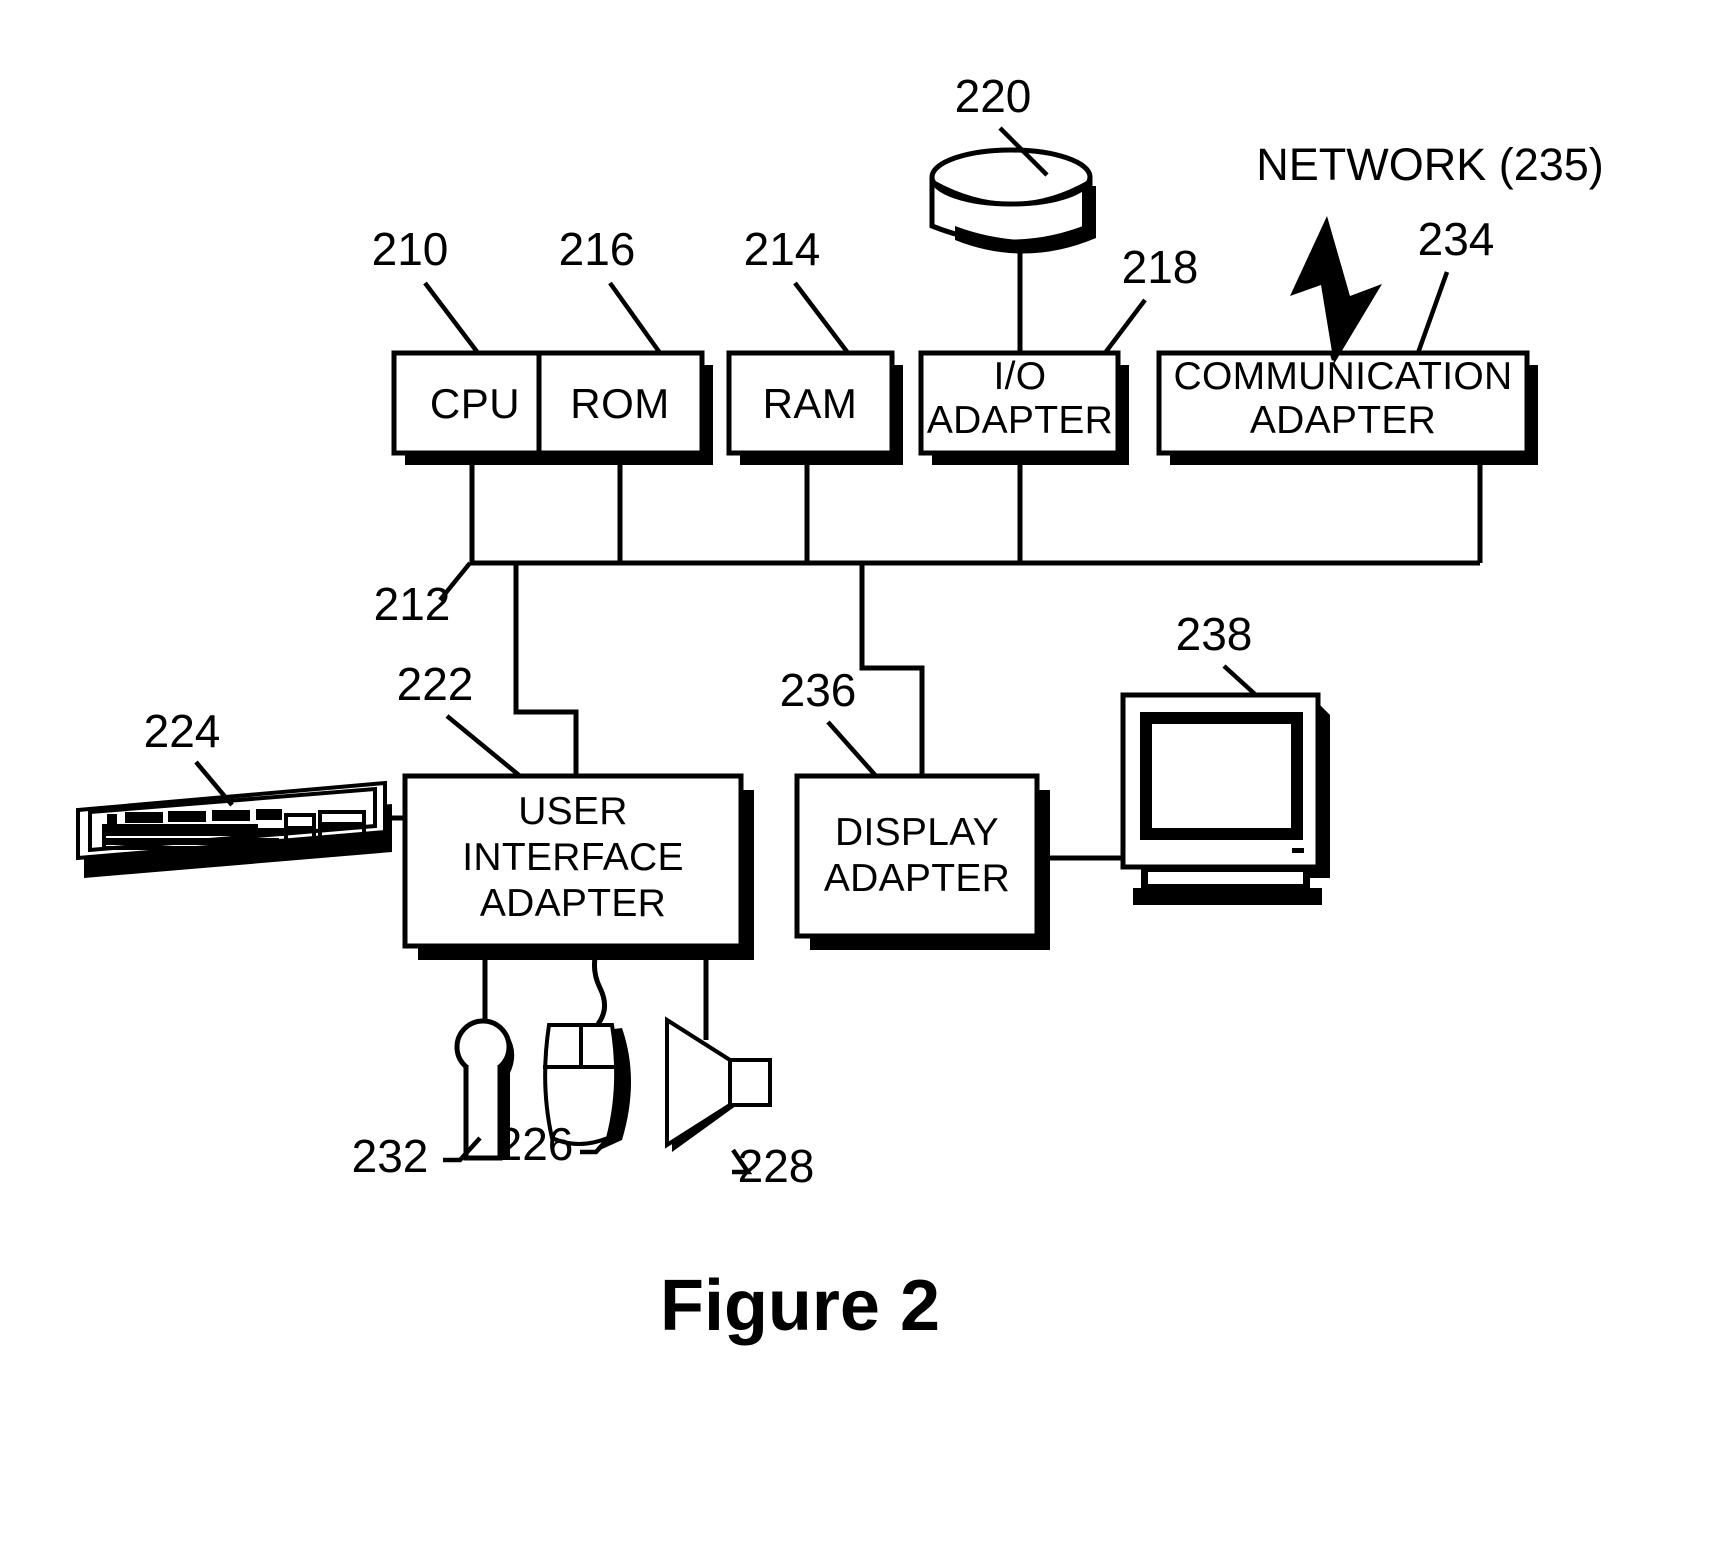 This screenshot has width=1731, height=1559. I want to click on ref-232-text: 232, so click(390, 1156).